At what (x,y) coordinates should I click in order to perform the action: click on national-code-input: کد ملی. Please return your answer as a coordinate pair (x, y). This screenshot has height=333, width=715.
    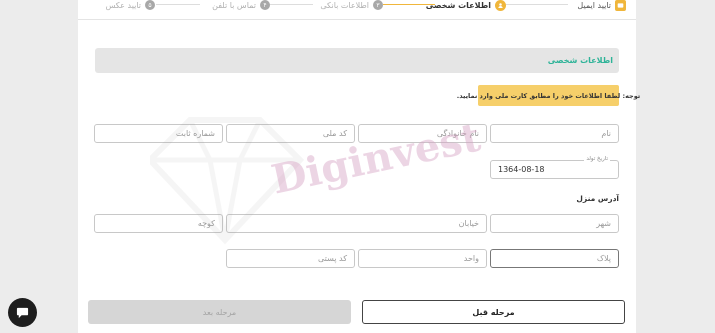
    Looking at the image, I should click on (290, 133).